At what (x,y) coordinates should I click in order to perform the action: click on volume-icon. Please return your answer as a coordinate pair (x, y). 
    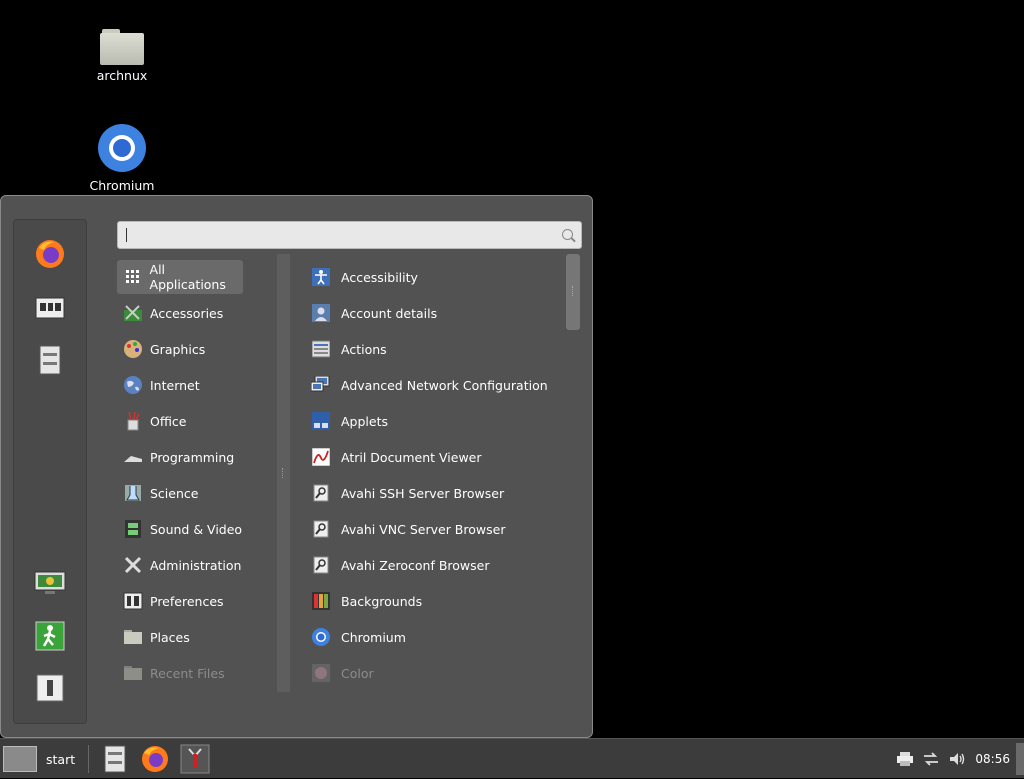
    Looking at the image, I should click on (957, 759).